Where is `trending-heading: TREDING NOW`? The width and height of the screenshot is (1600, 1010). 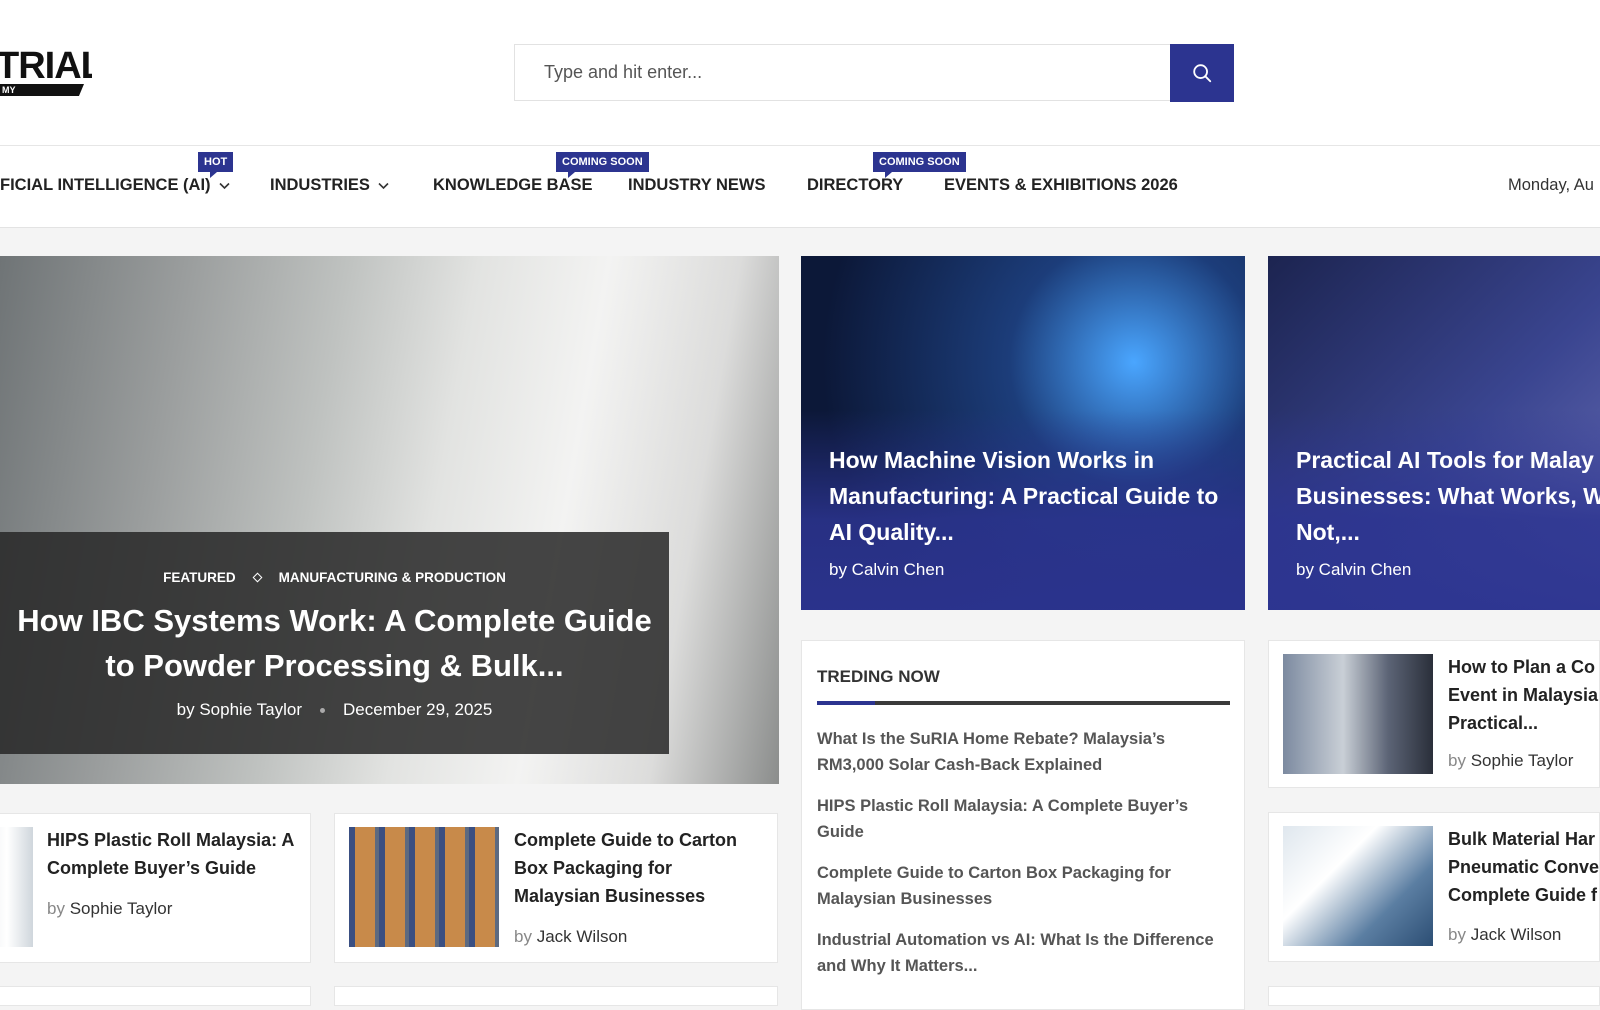 trending-heading: TREDING NOW is located at coordinates (878, 676).